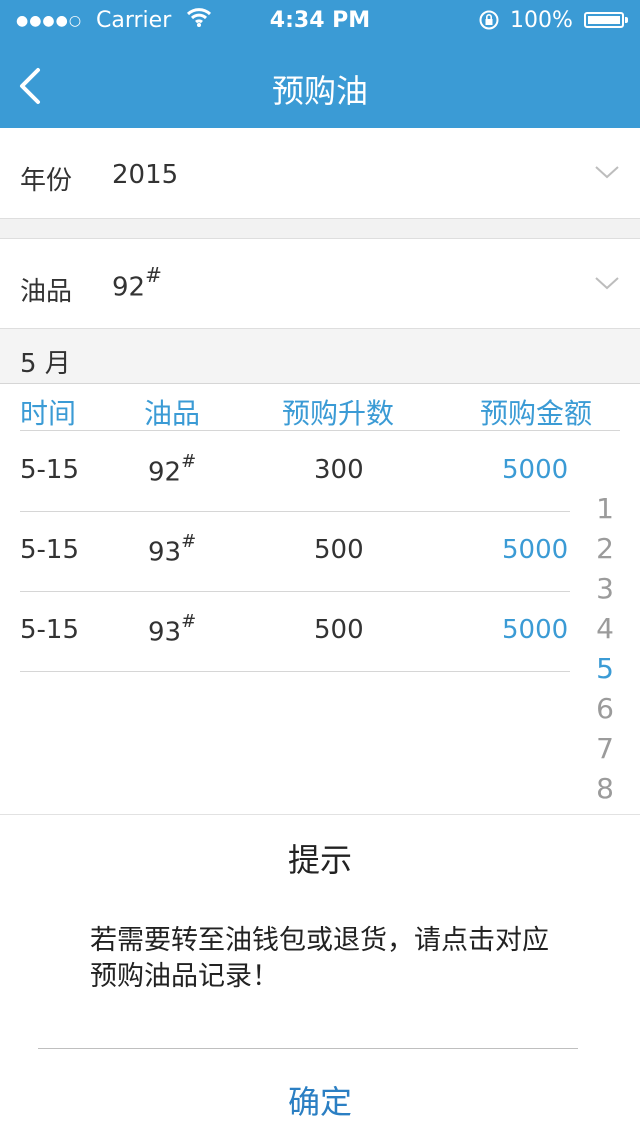 The width and height of the screenshot is (640, 1137). Describe the element at coordinates (319, 91) in the screenshot. I see `page-title: 预购油` at that location.